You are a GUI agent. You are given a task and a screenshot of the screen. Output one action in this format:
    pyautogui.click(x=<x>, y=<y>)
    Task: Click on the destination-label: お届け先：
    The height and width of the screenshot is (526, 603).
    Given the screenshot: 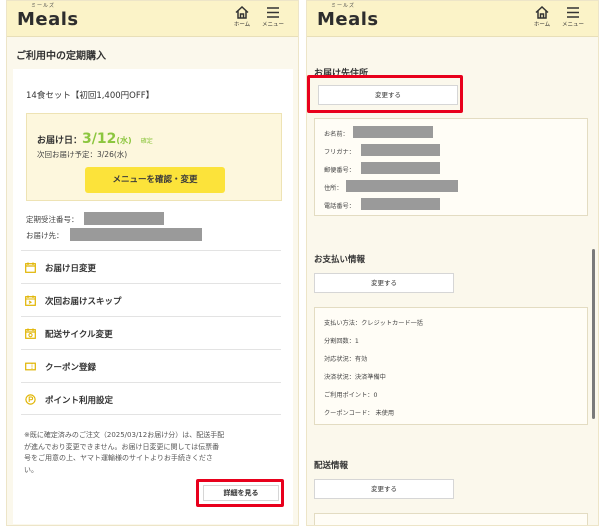 What is the action you would take?
    pyautogui.click(x=45, y=235)
    